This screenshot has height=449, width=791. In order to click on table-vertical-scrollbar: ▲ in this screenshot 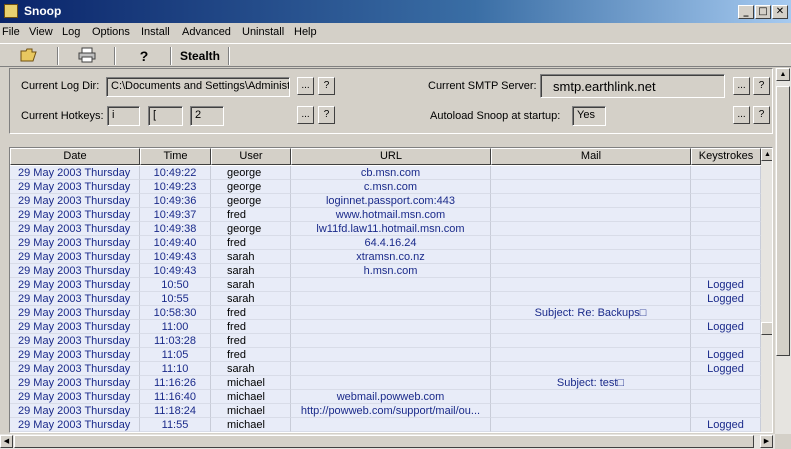, I will do `click(766, 290)`.